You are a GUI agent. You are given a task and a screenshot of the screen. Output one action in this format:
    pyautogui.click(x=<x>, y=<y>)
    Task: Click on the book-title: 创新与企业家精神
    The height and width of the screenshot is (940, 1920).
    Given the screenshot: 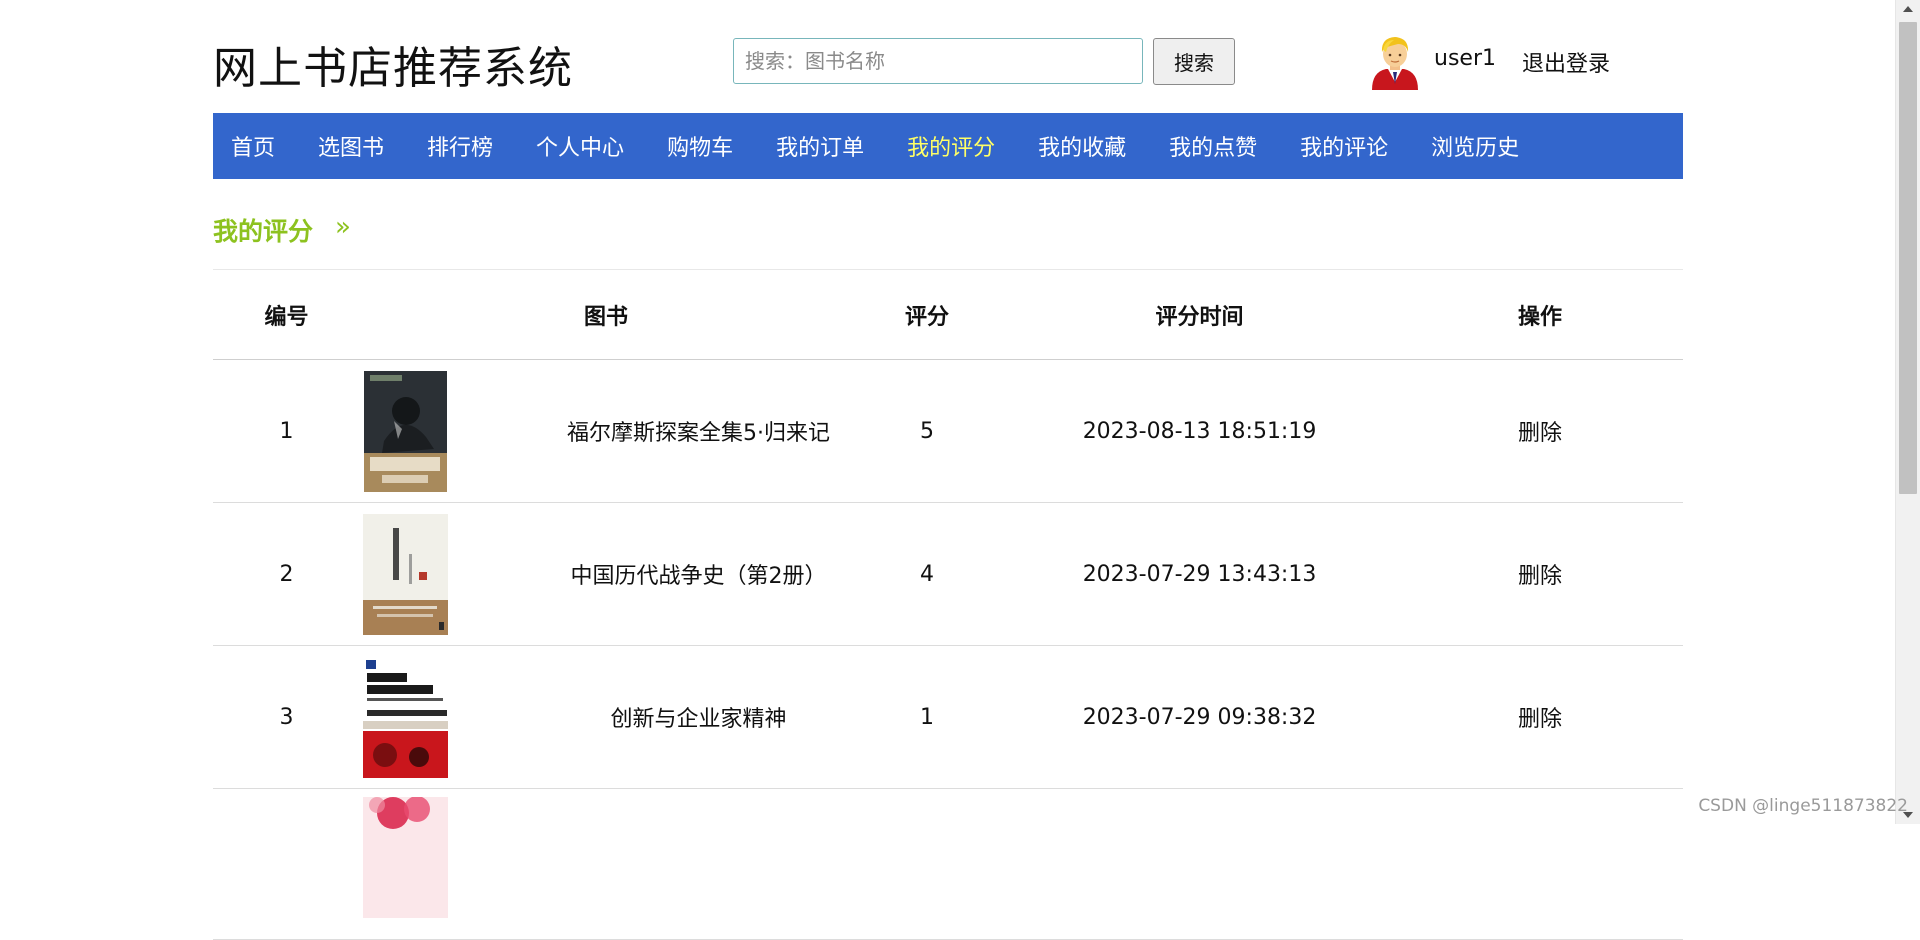 What is the action you would take?
    pyautogui.click(x=699, y=717)
    